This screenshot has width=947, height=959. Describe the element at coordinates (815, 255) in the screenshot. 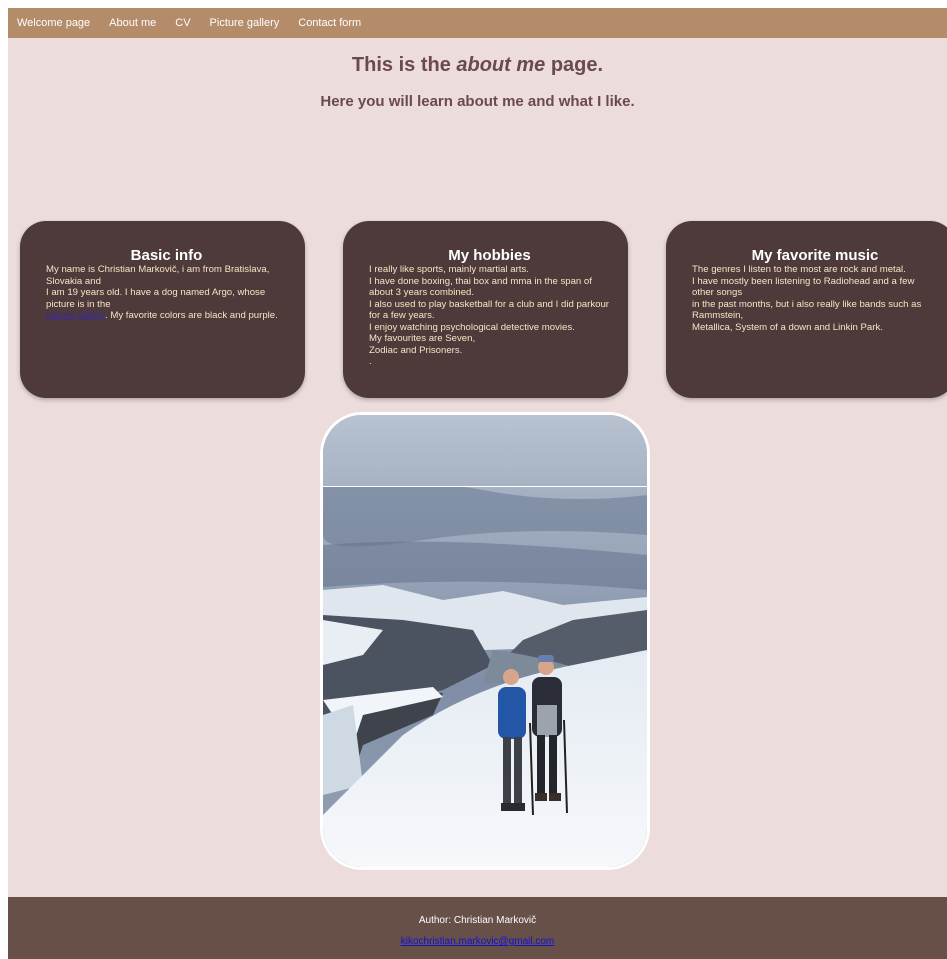

I see `music-heading: My favorite music` at that location.